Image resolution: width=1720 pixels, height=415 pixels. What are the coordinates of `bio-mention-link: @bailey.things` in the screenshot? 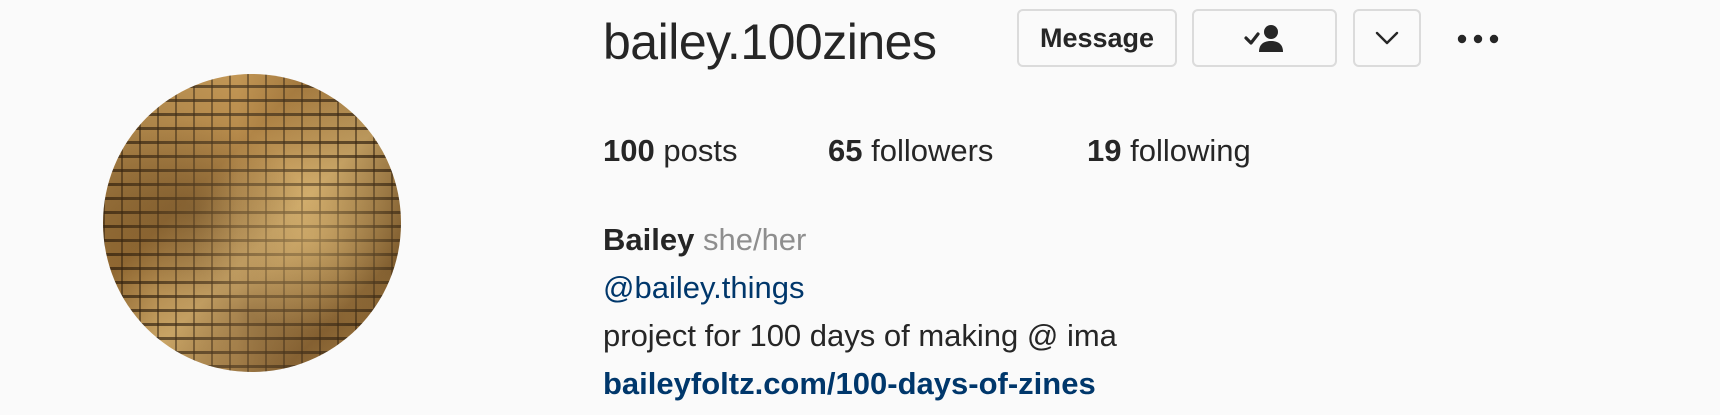 It's located at (704, 288).